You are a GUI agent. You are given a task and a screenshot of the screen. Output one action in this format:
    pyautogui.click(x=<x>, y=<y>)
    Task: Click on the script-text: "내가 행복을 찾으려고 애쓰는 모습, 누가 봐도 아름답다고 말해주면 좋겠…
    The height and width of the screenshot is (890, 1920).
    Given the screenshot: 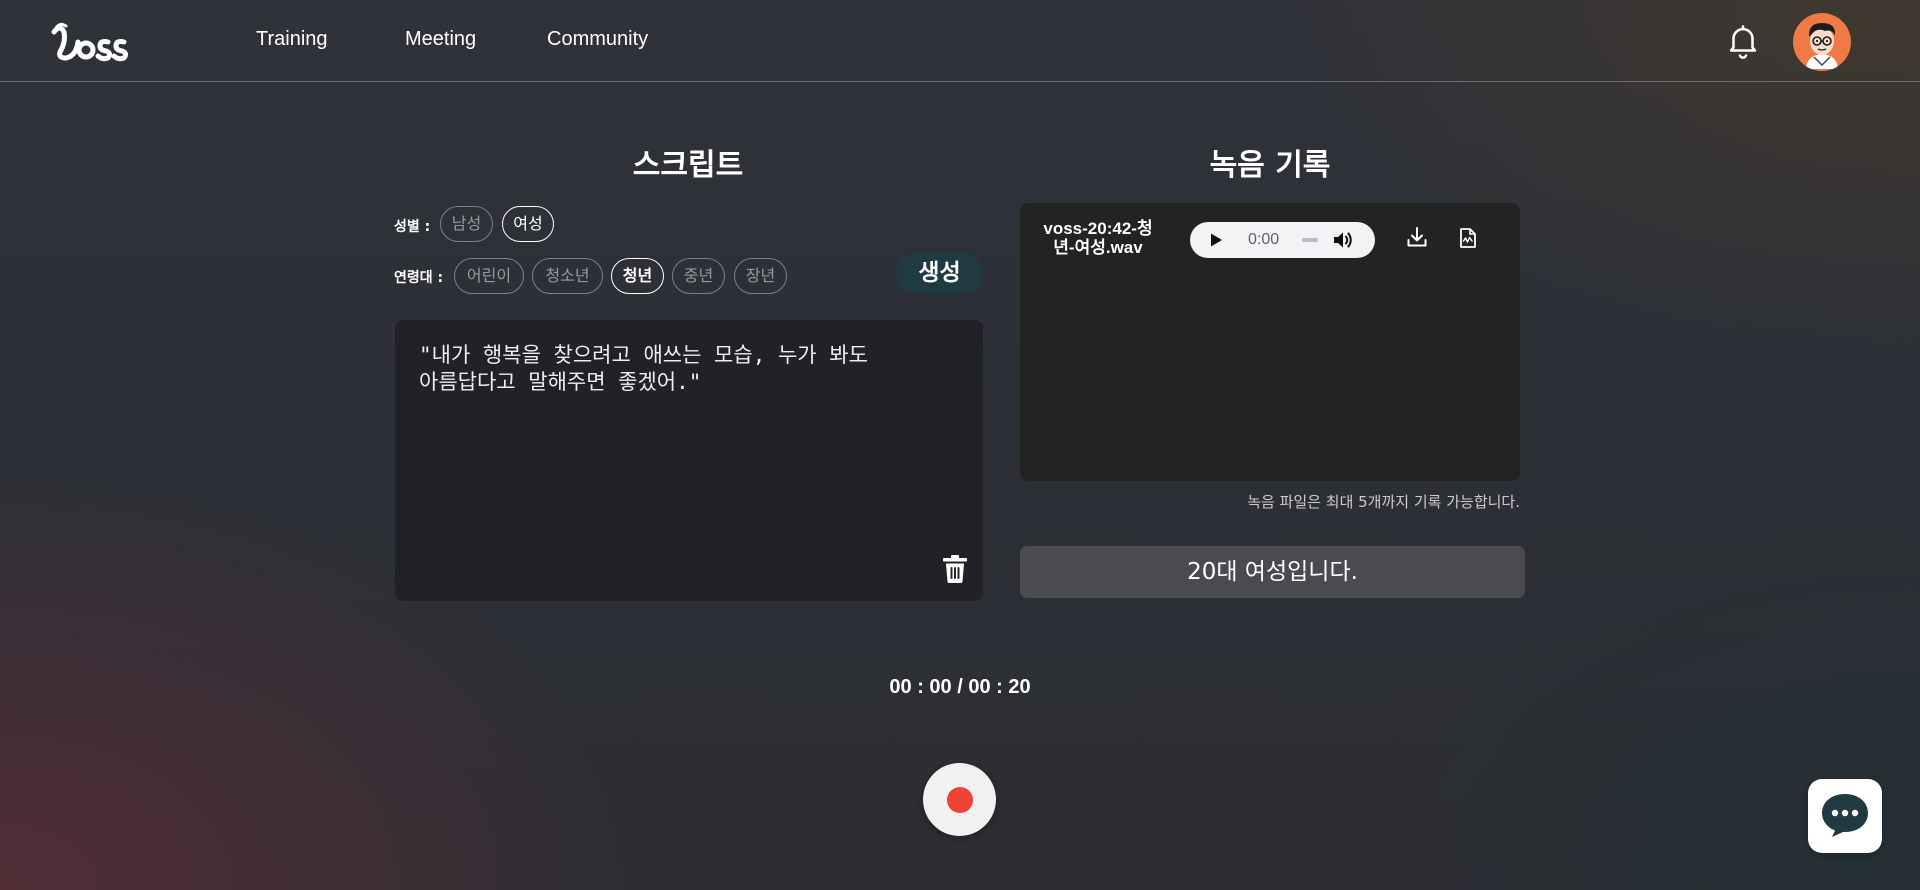 What is the action you would take?
    pyautogui.click(x=643, y=368)
    